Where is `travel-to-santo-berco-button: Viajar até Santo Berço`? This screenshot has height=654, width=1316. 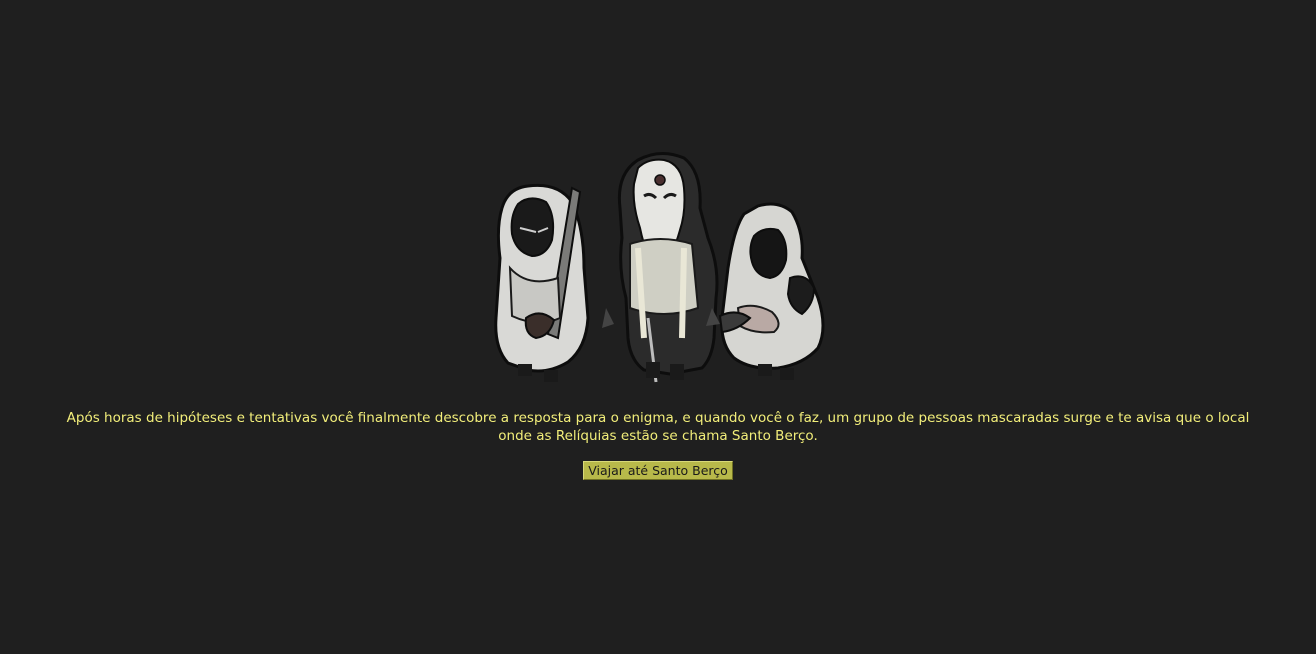
travel-to-santo-berco-button: Viajar até Santo Berço is located at coordinates (658, 470).